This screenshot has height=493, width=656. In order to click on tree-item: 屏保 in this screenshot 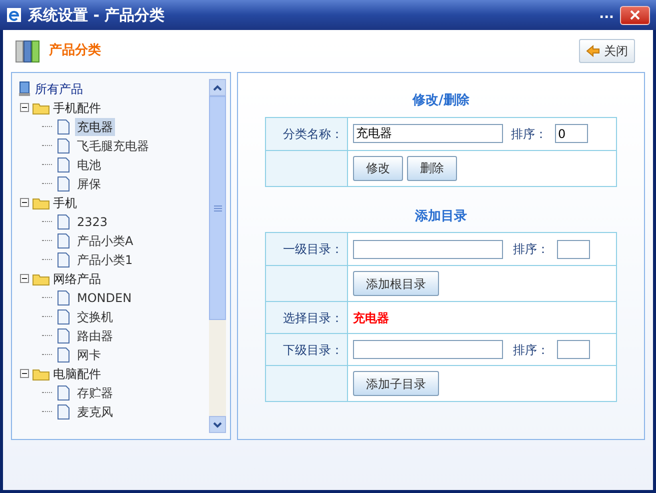, I will do `click(89, 183)`.